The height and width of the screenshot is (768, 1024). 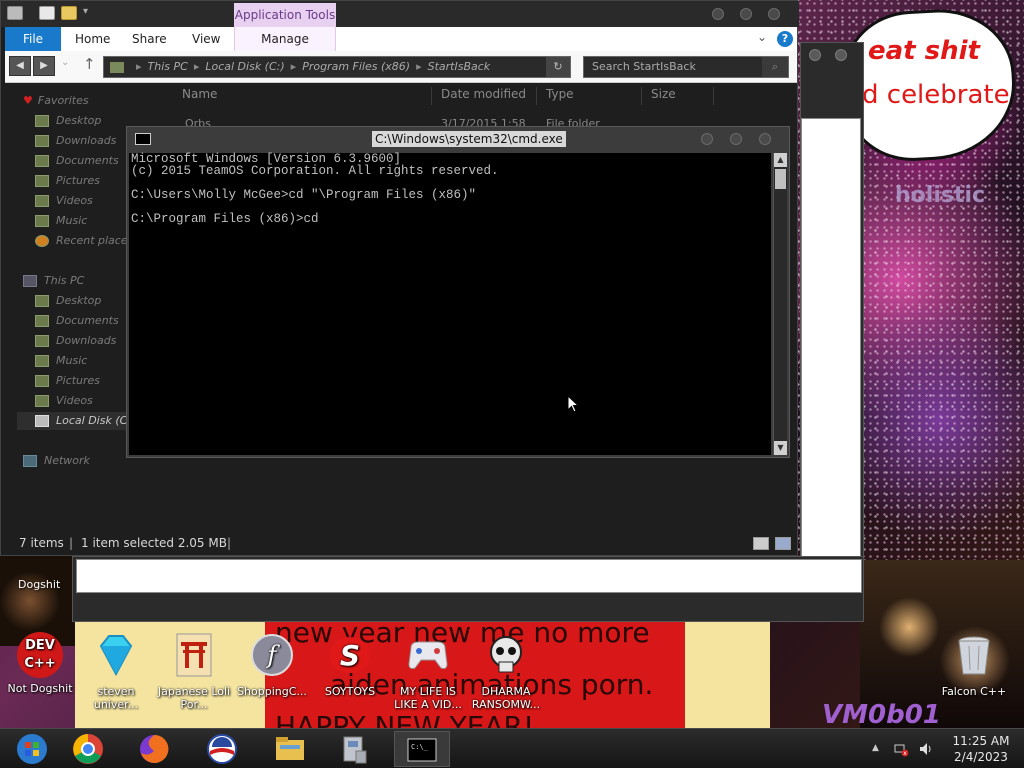 What do you see at coordinates (350, 665) in the screenshot?
I see `desktop-icon: S SOYTOYS` at bounding box center [350, 665].